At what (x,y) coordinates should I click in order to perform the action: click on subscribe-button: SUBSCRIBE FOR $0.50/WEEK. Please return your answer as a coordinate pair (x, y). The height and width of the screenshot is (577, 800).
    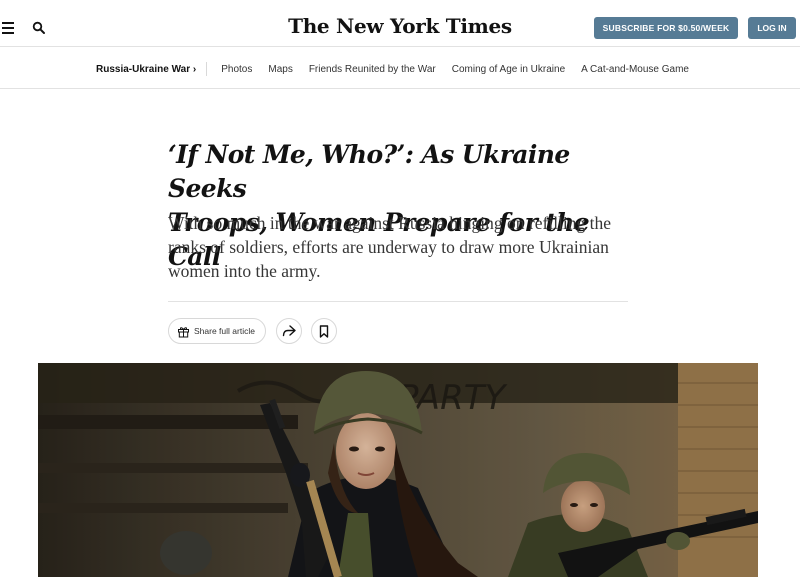
    Looking at the image, I should click on (666, 28).